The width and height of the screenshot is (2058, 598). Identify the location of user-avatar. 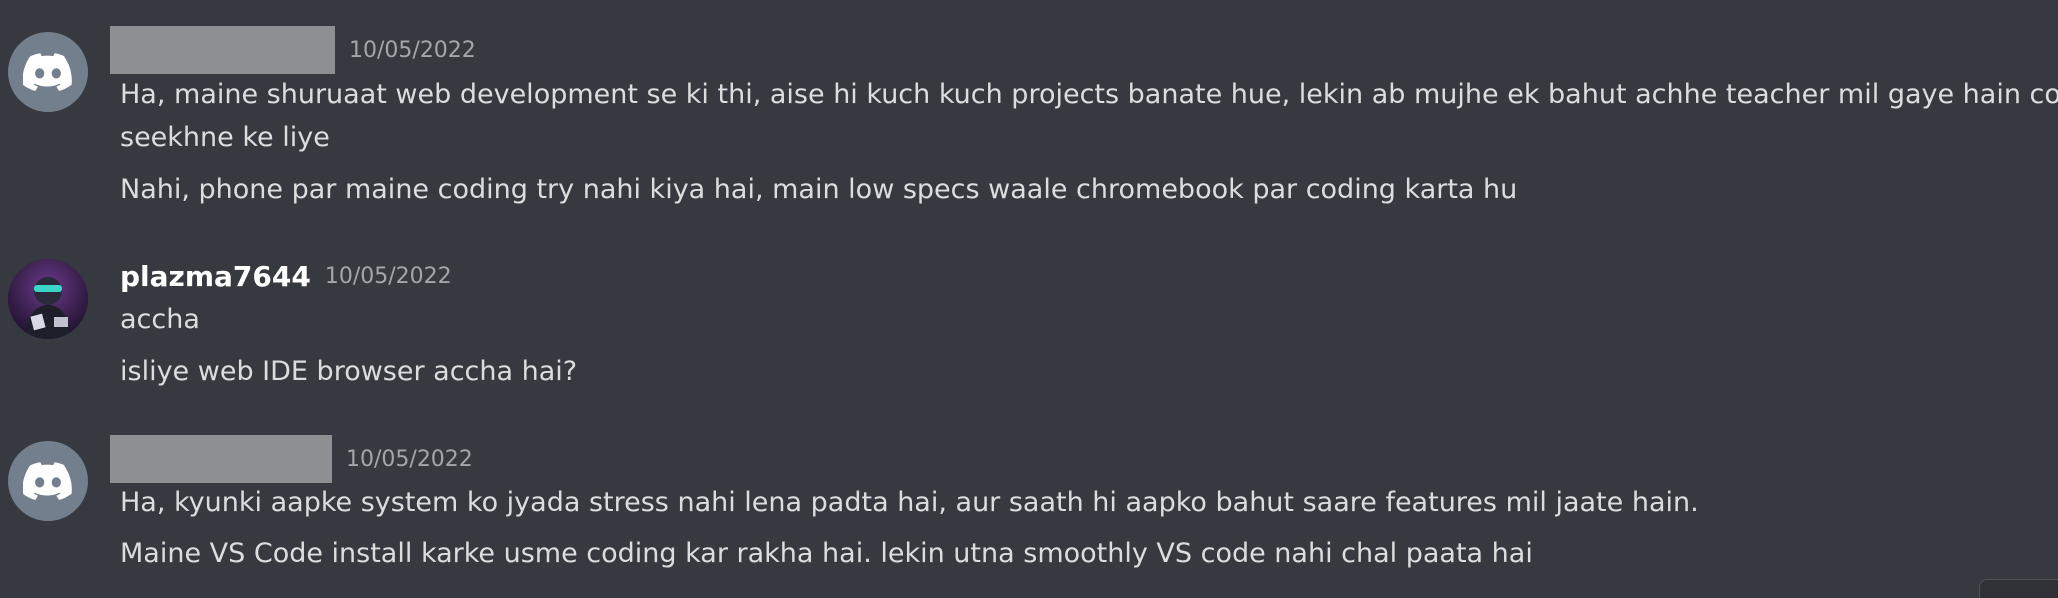
(48, 299).